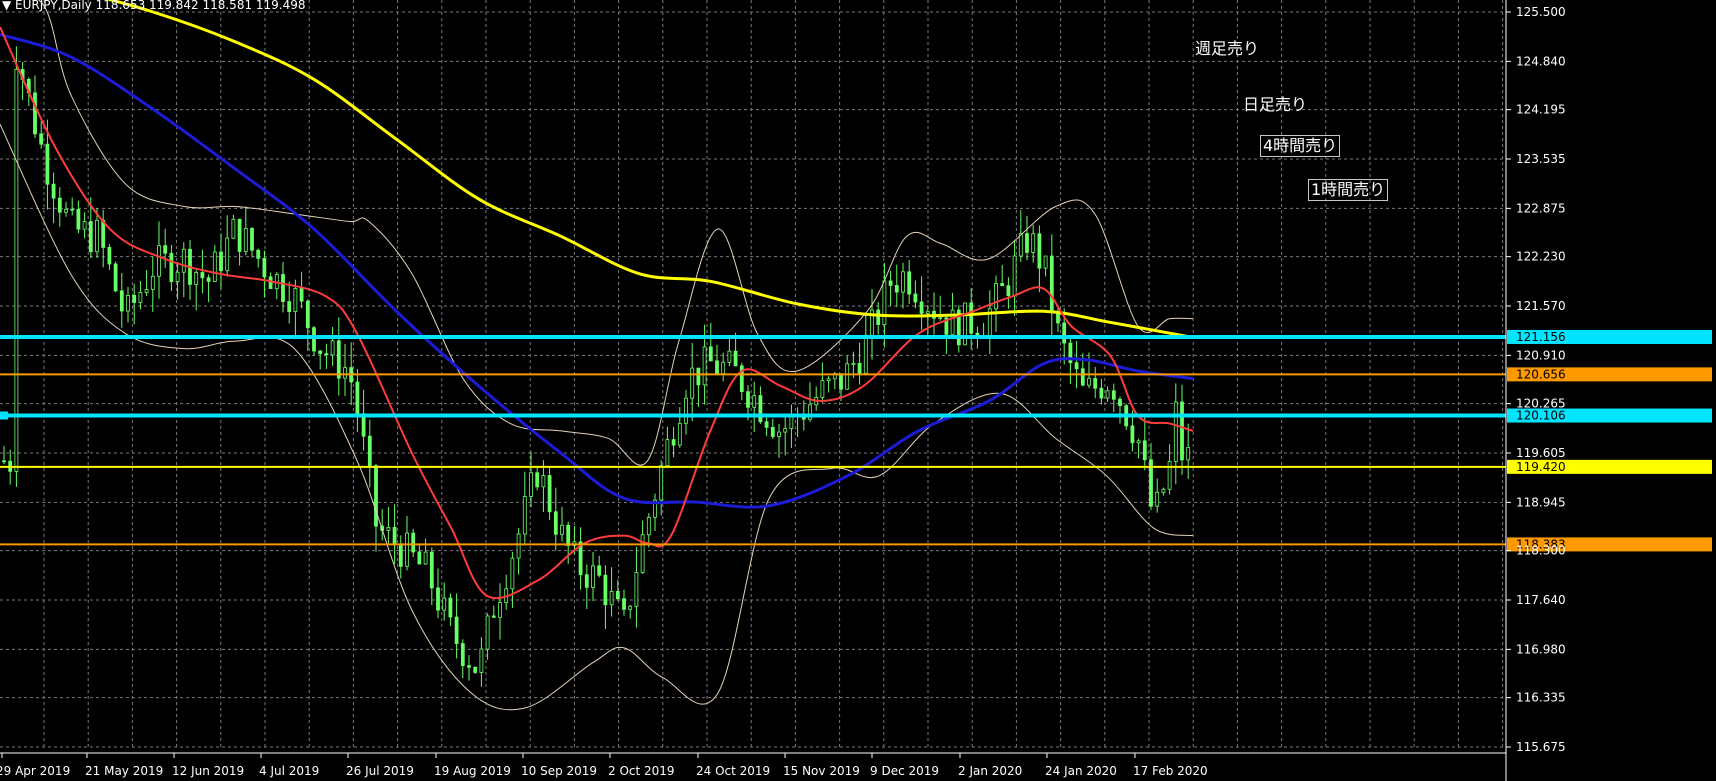  I want to click on y-tick-label: 119.605, so click(1541, 453).